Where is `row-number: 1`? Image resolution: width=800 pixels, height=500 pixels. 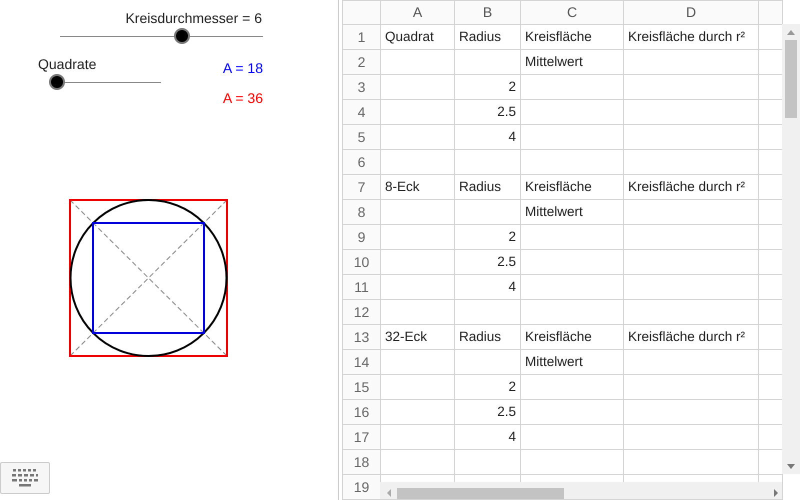
row-number: 1 is located at coordinates (361, 37).